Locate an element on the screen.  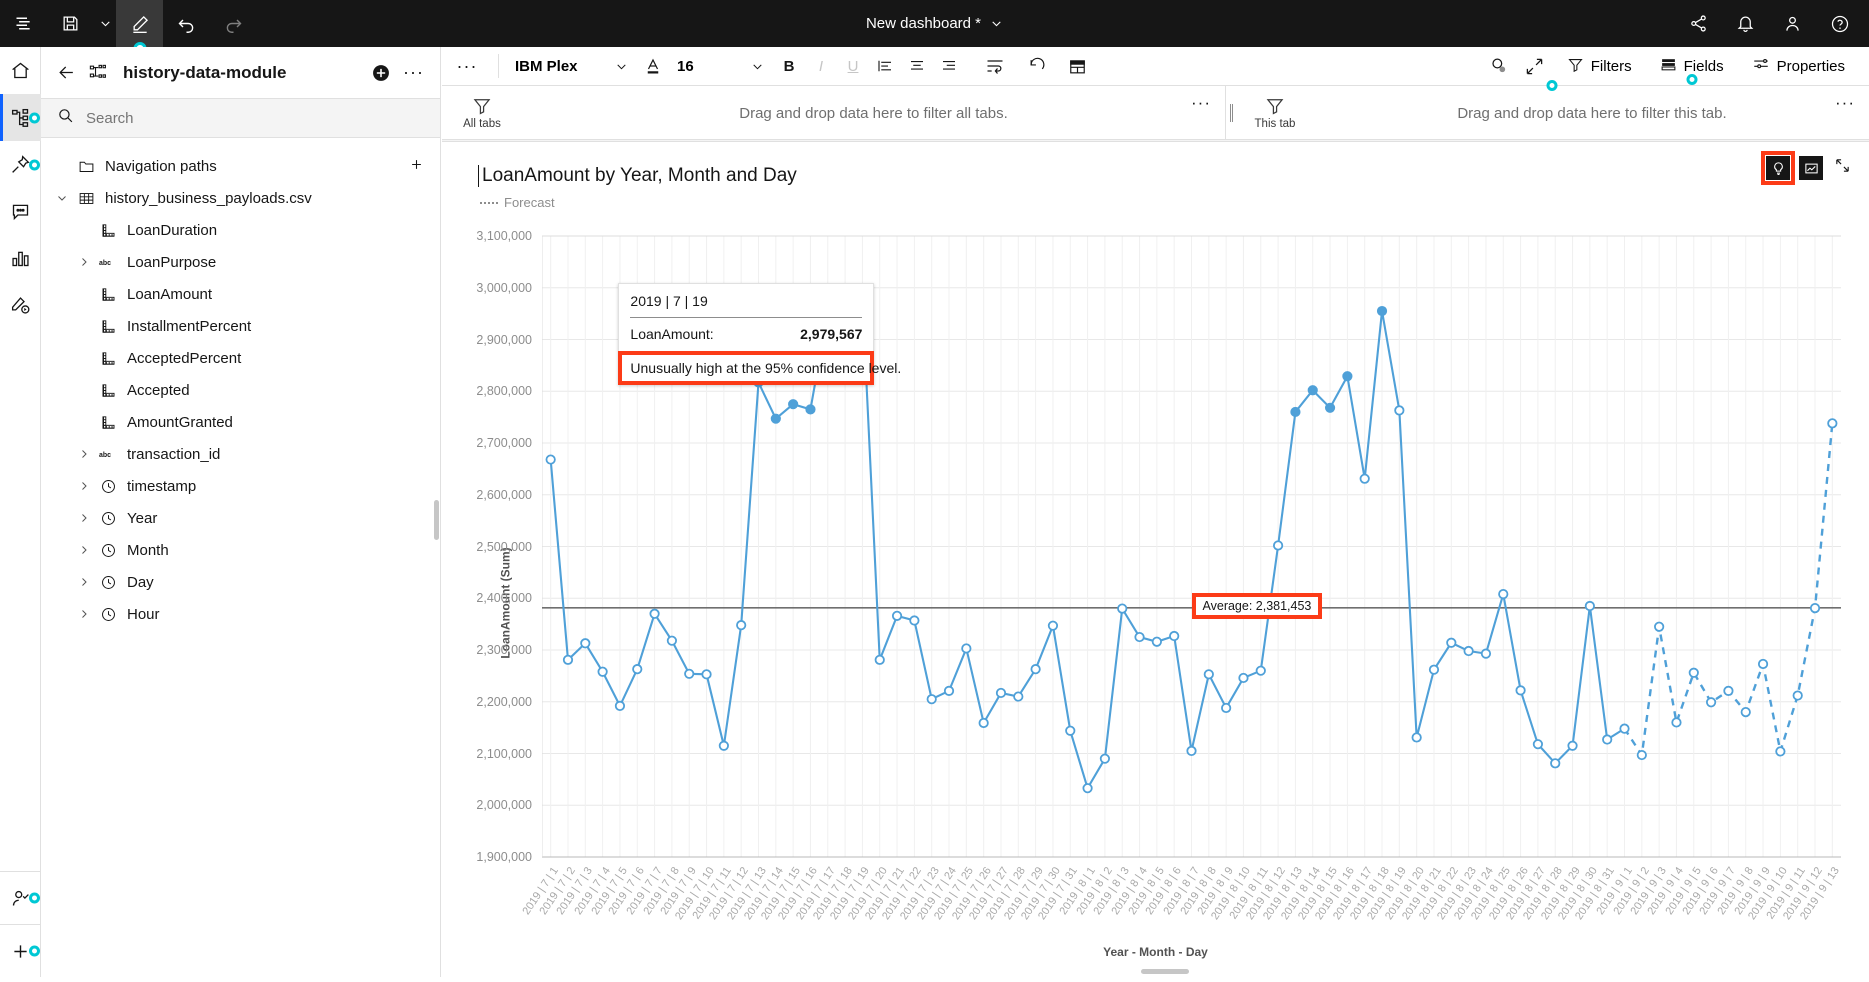
filter-zone-resize-grip is located at coordinates (1230, 112).